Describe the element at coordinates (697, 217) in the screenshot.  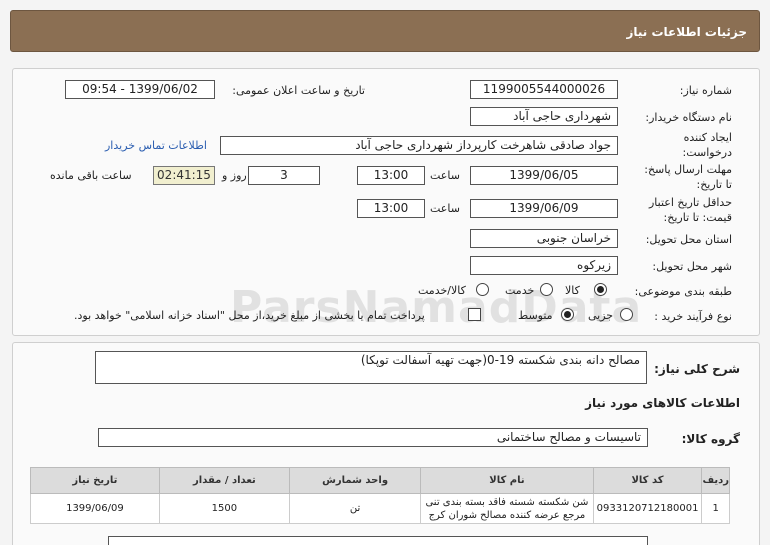
I see `validity-label-line2: قیمت: تا تاریخ:` at that location.